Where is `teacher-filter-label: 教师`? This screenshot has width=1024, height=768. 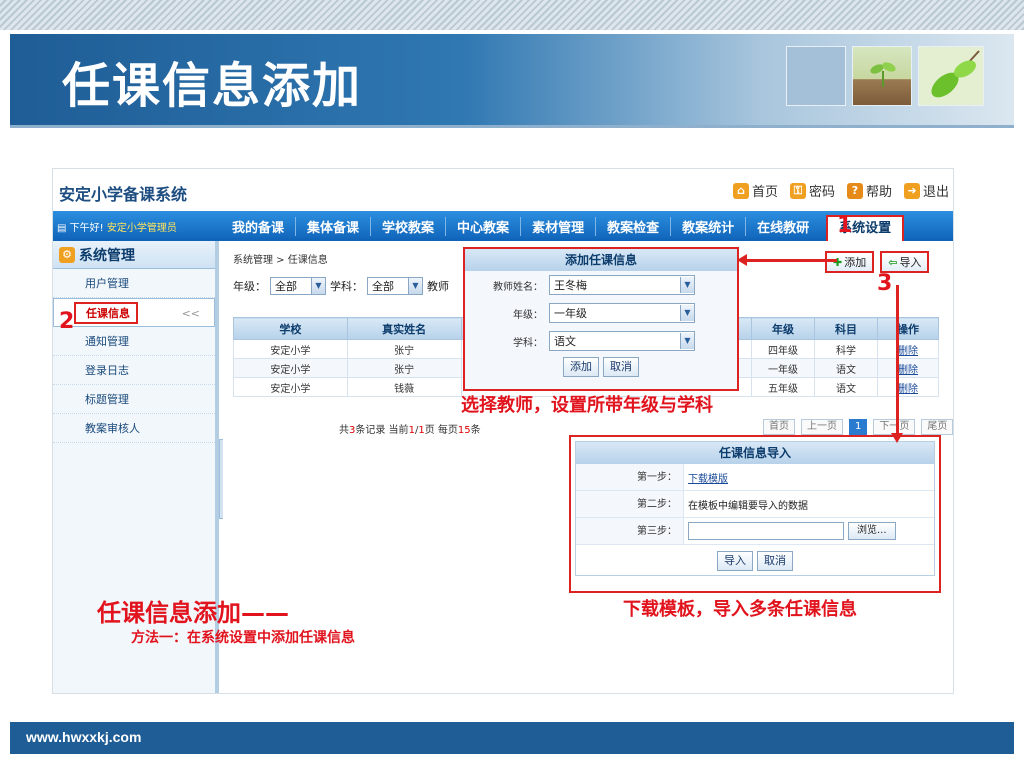 teacher-filter-label: 教师 is located at coordinates (438, 286).